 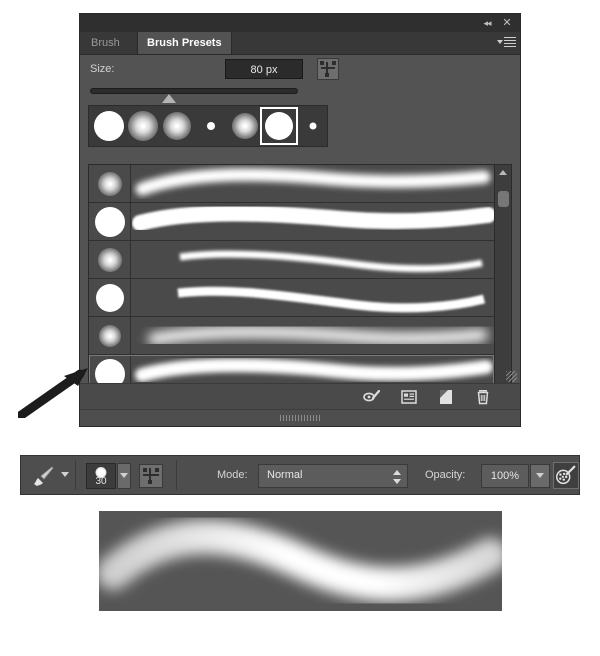 What do you see at coordinates (397, 477) in the screenshot?
I see `spinner-updown-icon` at bounding box center [397, 477].